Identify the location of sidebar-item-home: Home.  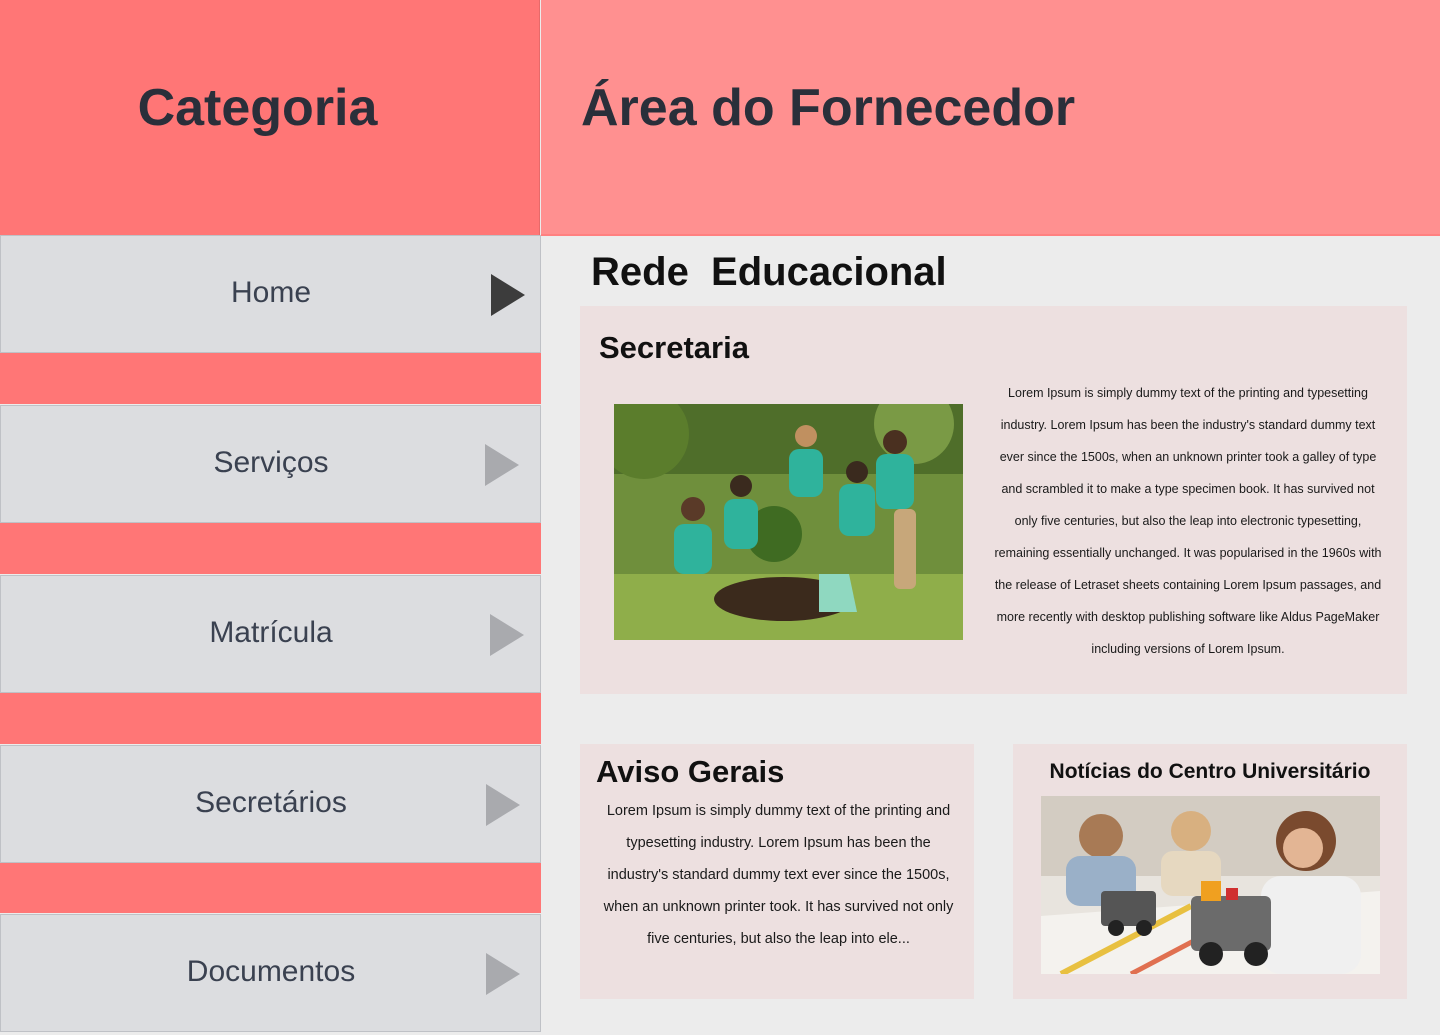
(270, 294).